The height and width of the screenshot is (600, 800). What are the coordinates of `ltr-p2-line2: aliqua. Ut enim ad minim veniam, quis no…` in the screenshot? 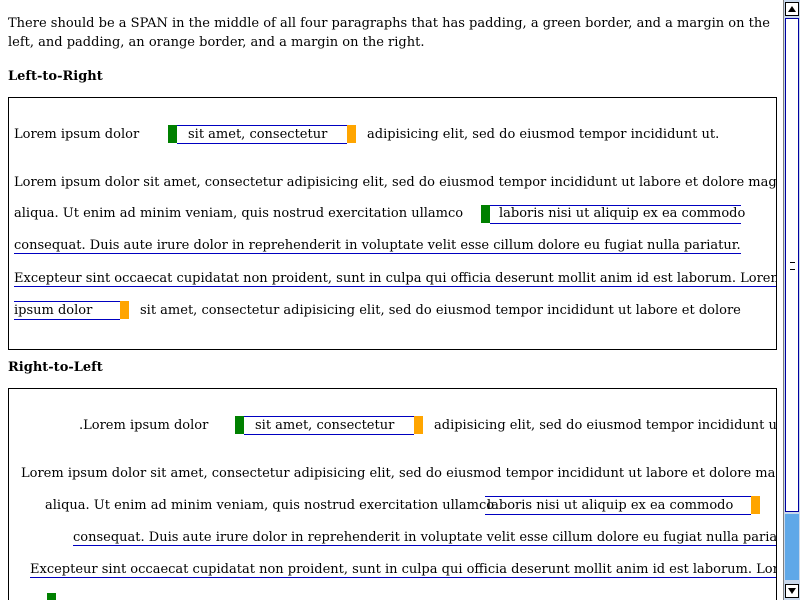 It's located at (239, 213).